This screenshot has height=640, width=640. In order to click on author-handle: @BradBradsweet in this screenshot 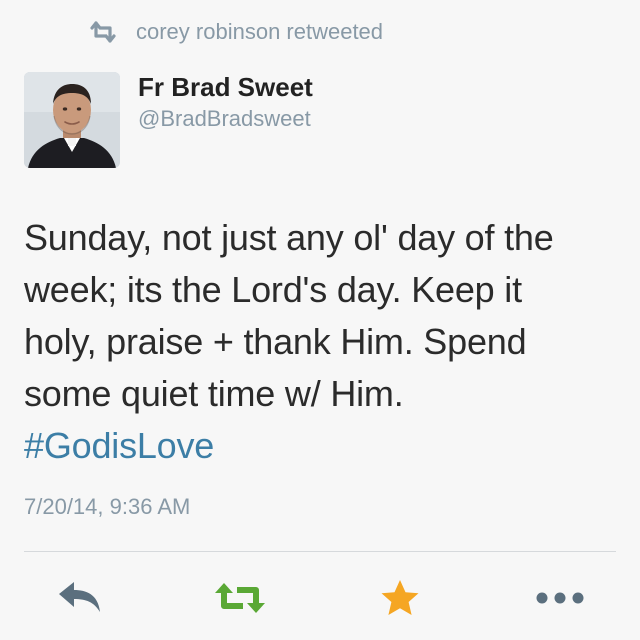, I will do `click(224, 119)`.